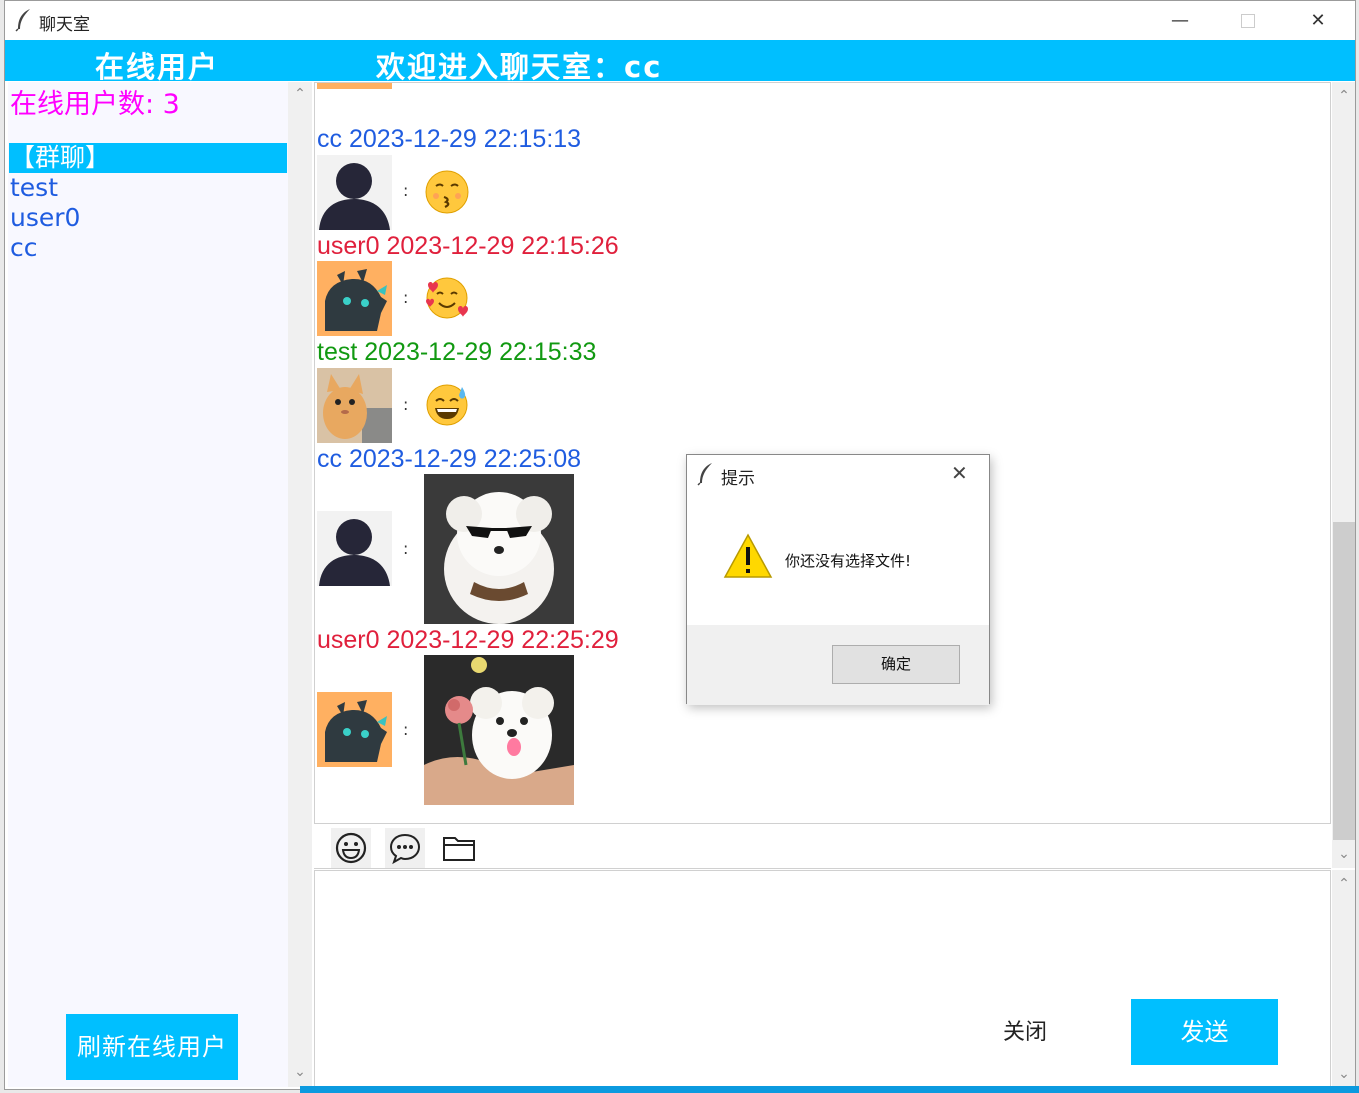 The width and height of the screenshot is (1359, 1093). I want to click on maximize-button, so click(1248, 20).